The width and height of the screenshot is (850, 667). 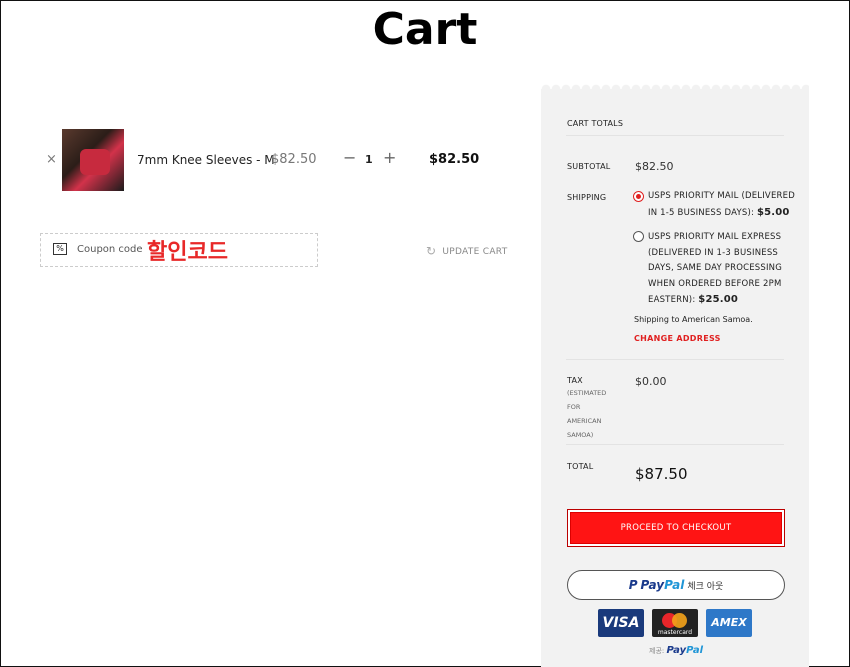 I want to click on quantity-decrease-button: −, so click(x=349, y=157).